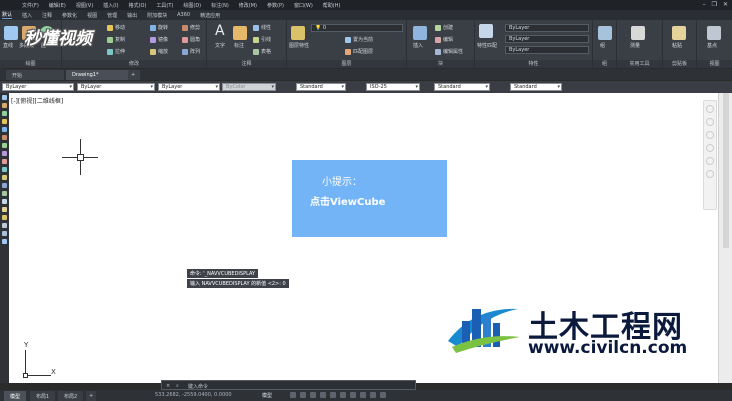 The width and height of the screenshot is (732, 401). I want to click on text-style-select: Standard ▾, so click(321, 87).